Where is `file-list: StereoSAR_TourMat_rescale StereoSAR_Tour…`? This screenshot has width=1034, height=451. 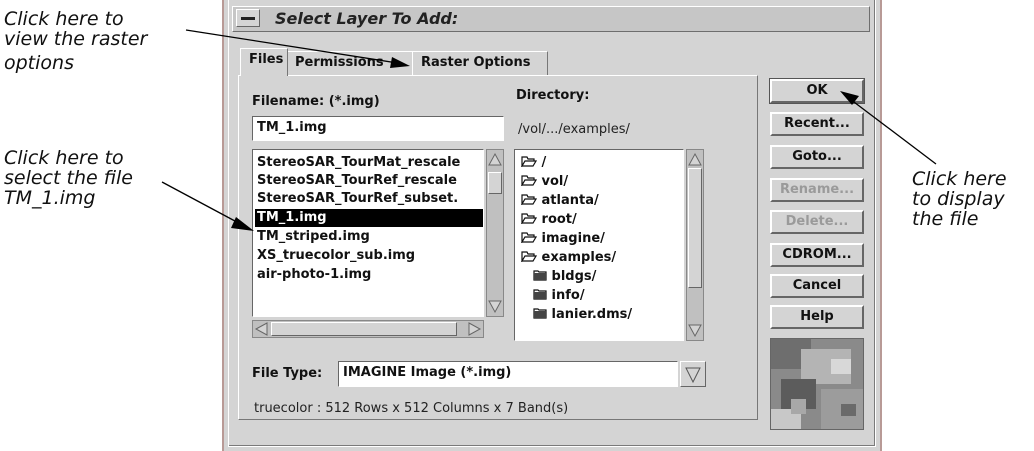
file-list: StereoSAR_TourMat_rescale StereoSAR_Tour… is located at coordinates (368, 233).